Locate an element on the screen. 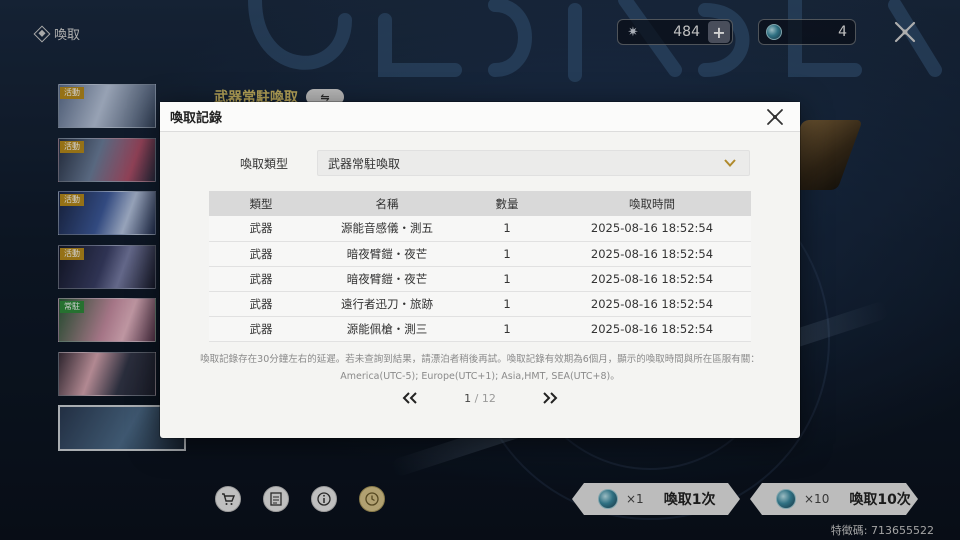  table-row: 武器 源能音感儀・測五 1 2025-08-16 18:52:54 is located at coordinates (480, 229).